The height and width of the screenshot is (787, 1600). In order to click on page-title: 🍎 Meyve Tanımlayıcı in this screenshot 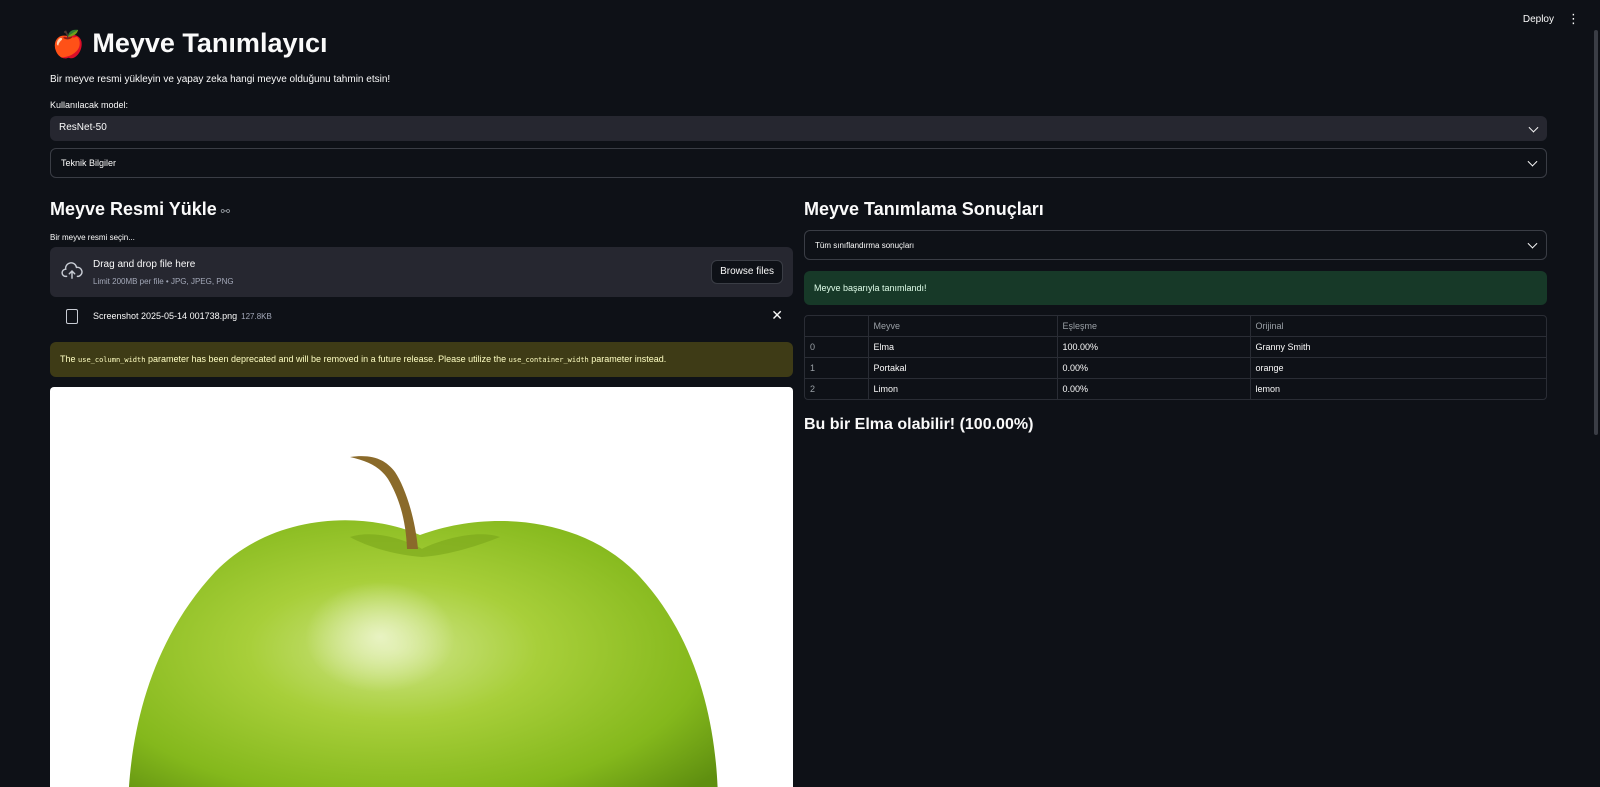, I will do `click(190, 43)`.